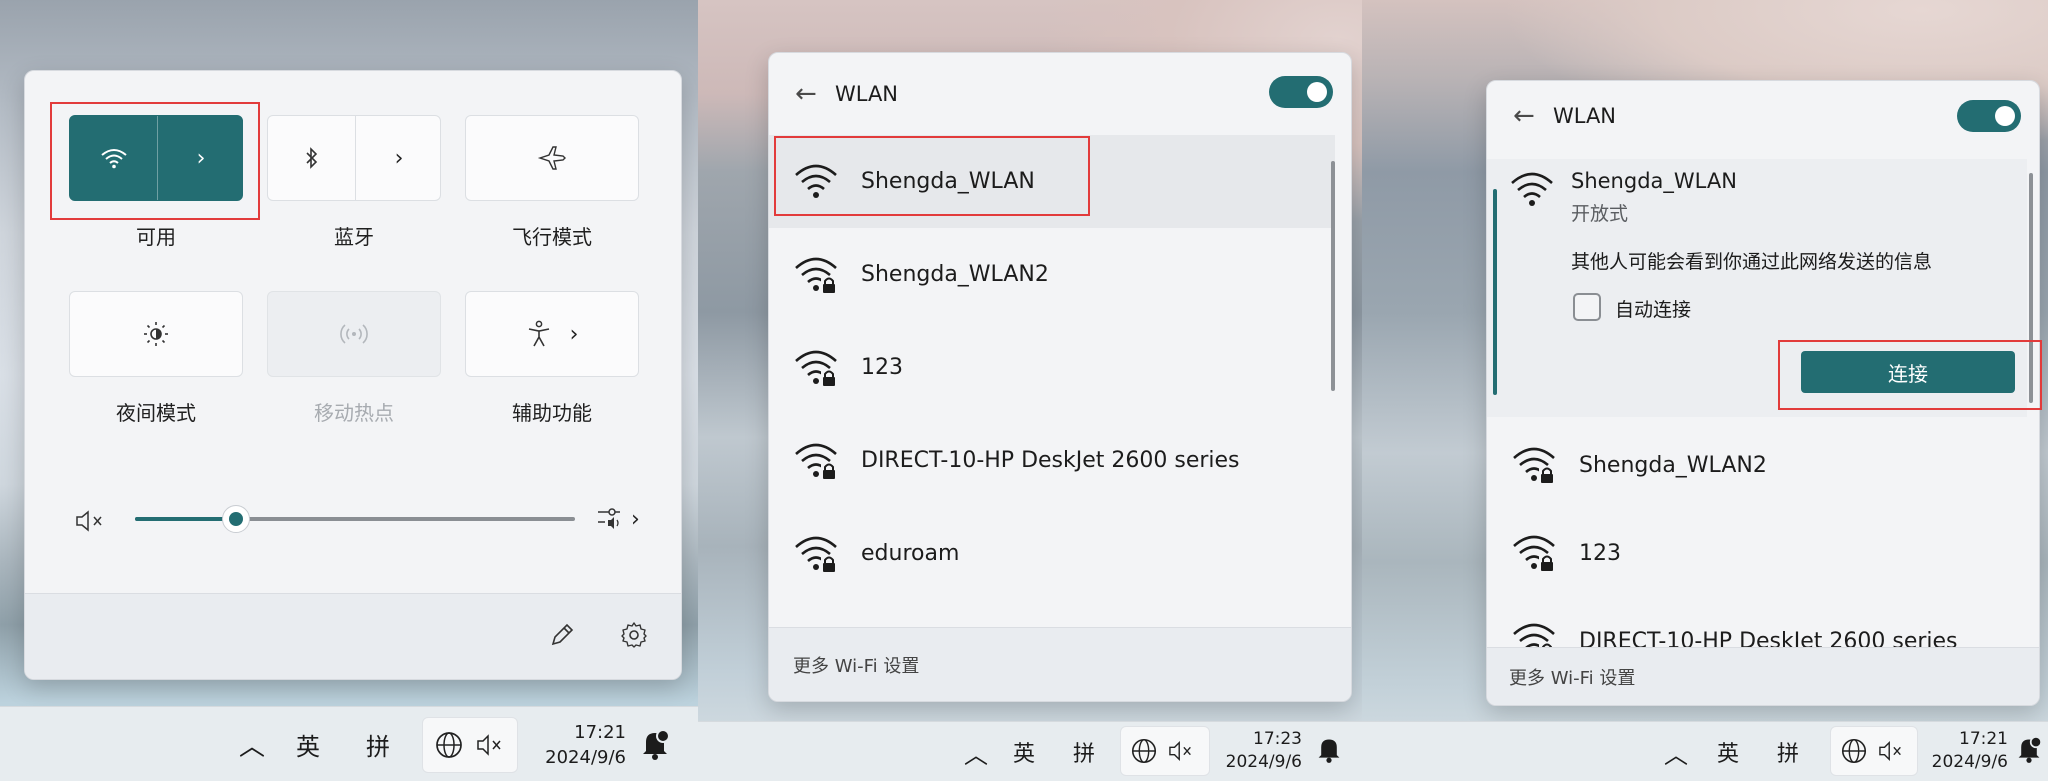 This screenshot has height=781, width=2048. Describe the element at coordinates (1060, 94) in the screenshot. I see `wlan-header: ← WLAN` at that location.